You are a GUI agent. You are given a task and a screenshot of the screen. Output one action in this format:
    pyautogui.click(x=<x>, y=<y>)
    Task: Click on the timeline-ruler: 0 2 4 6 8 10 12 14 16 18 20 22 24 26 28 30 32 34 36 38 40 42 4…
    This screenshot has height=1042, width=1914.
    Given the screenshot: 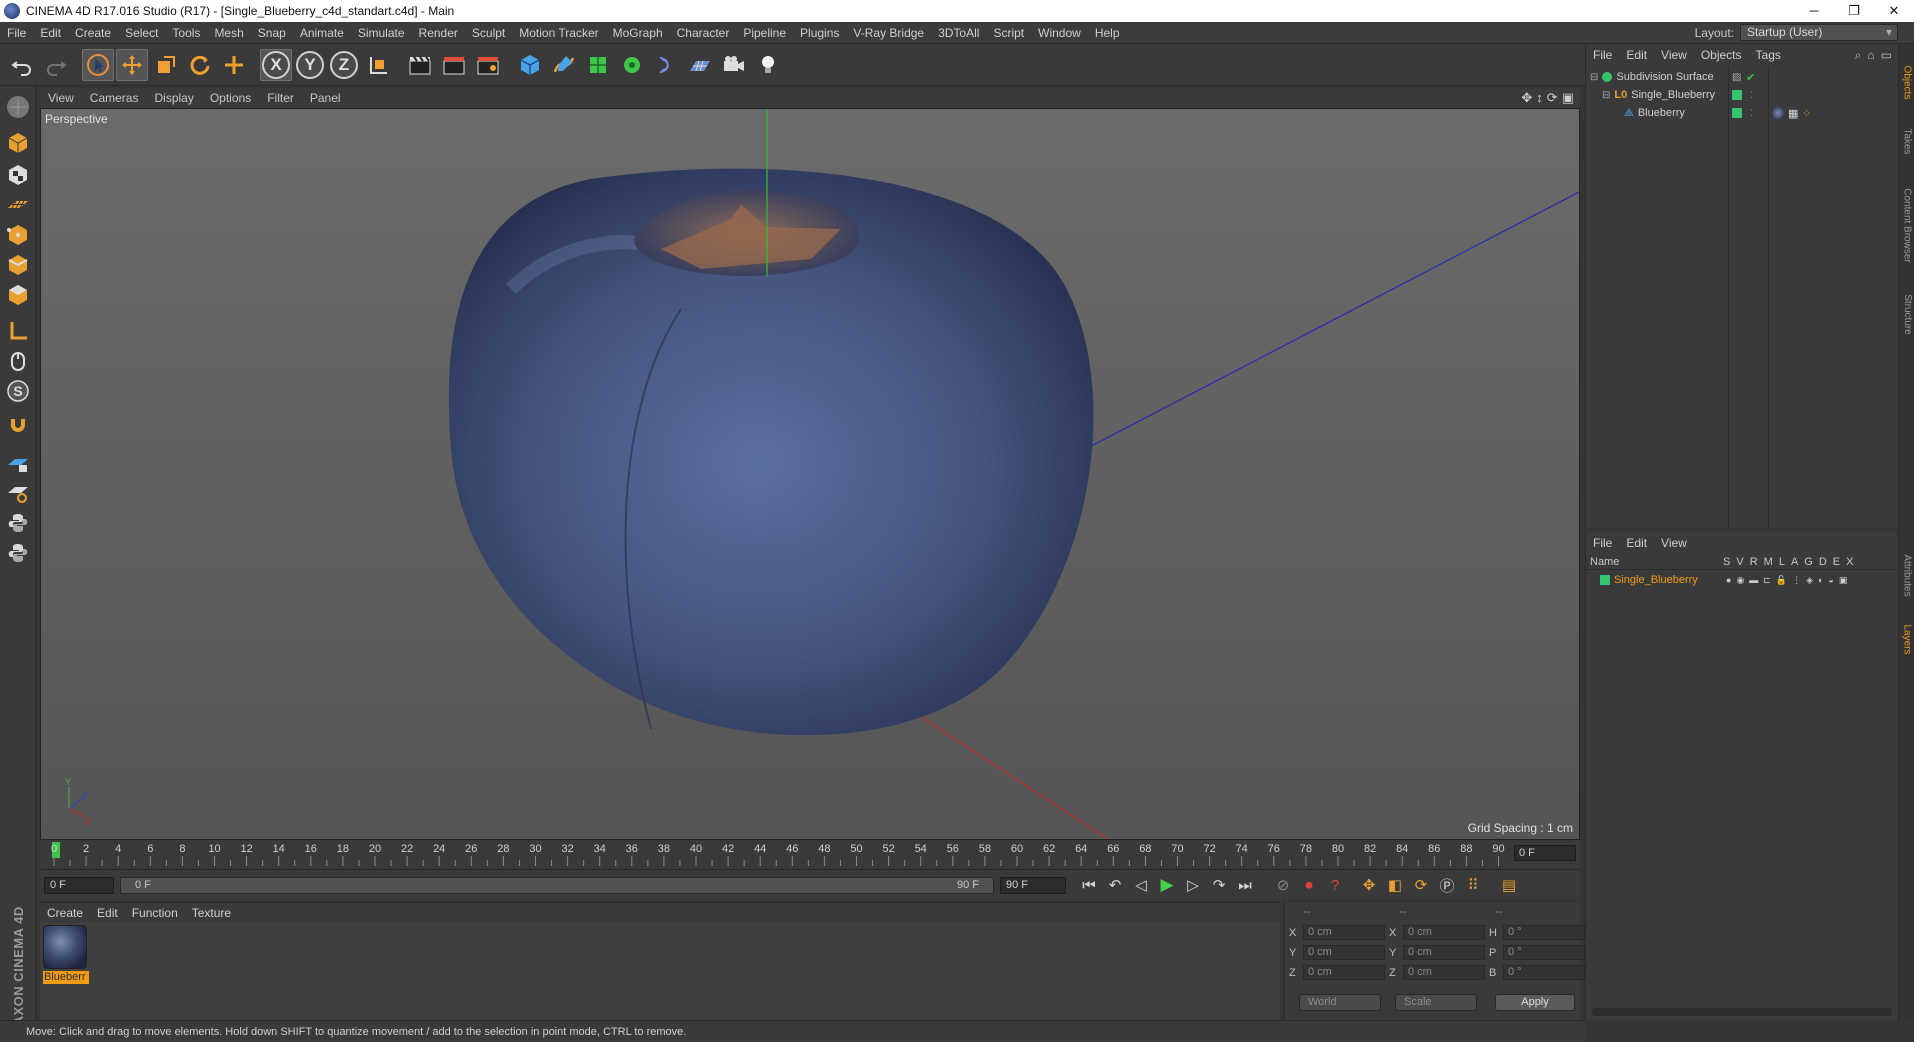 What is the action you would take?
    pyautogui.click(x=810, y=855)
    